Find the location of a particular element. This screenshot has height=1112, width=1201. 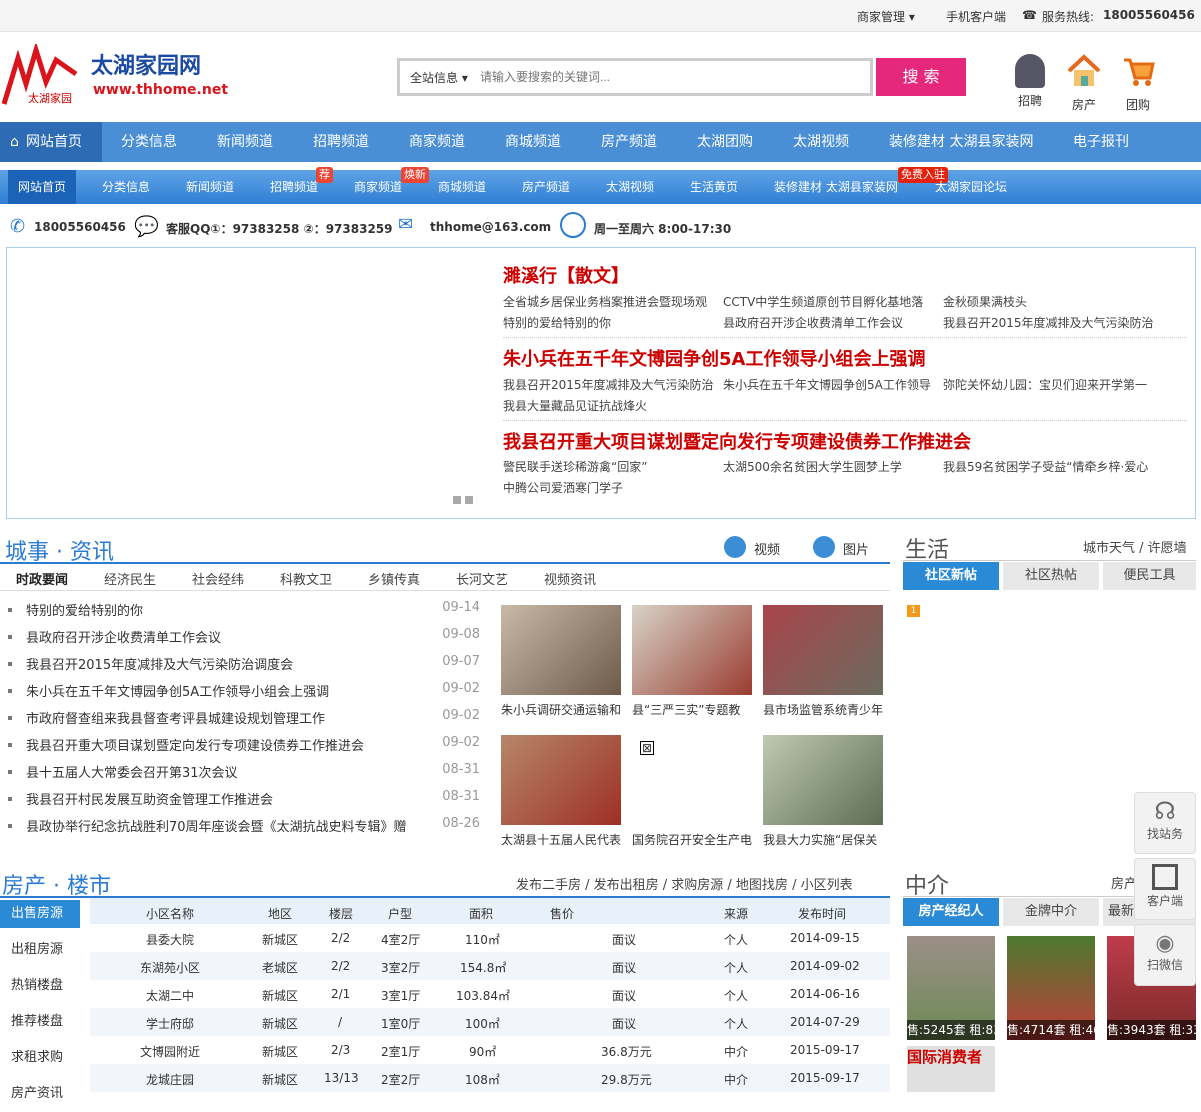

nav1-jobs: 招聘频道 is located at coordinates (341, 142).